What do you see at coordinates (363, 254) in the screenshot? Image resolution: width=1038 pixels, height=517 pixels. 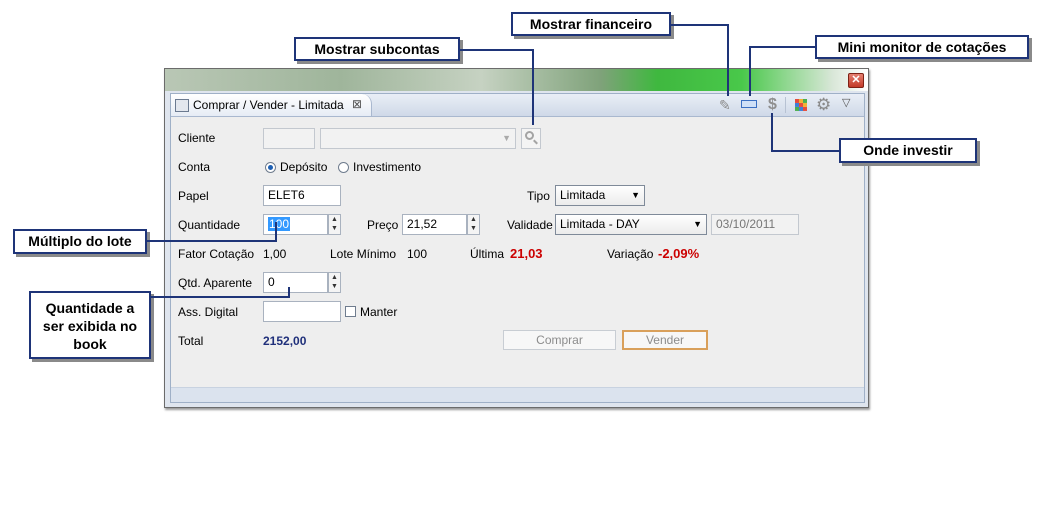 I see `lote-minimo-label: Lote Mínimo` at bounding box center [363, 254].